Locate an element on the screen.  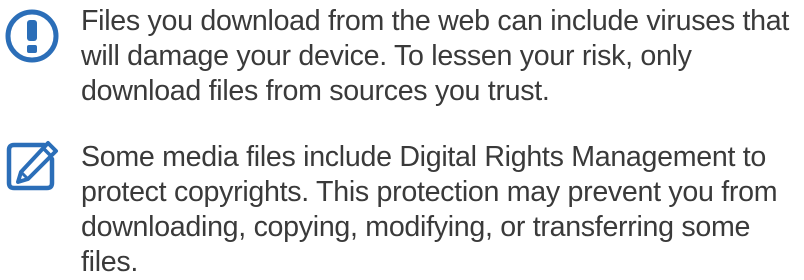
exclamation-icon is located at coordinates (32, 36).